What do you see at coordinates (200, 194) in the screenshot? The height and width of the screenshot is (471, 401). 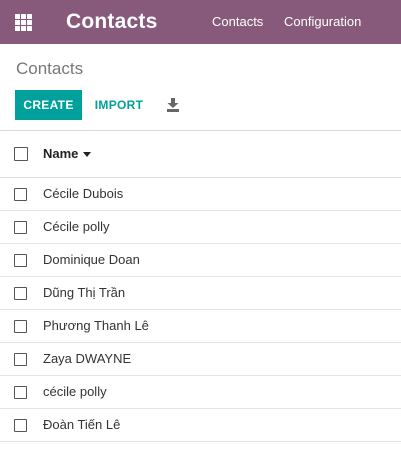 I see `table-row: Cécile Dubois` at bounding box center [200, 194].